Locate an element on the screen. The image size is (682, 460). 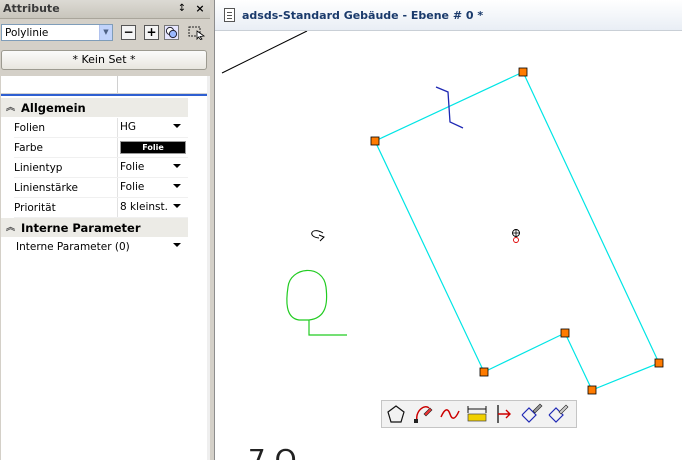
property-name: Farbe is located at coordinates (28, 148).